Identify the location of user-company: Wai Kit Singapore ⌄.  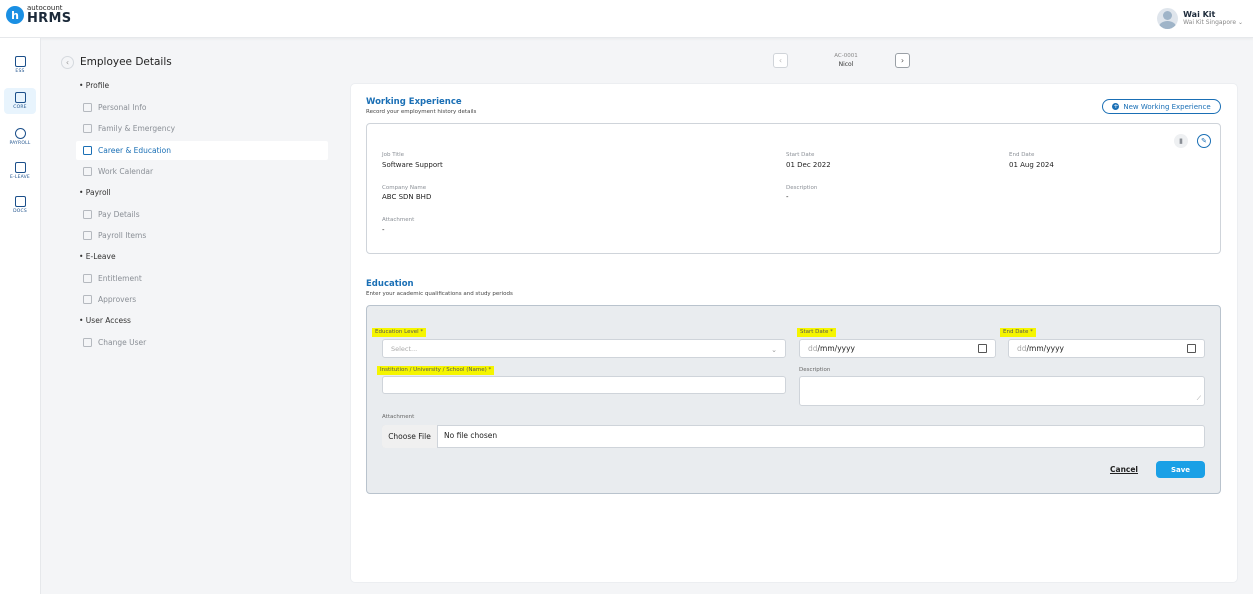
(1213, 23).